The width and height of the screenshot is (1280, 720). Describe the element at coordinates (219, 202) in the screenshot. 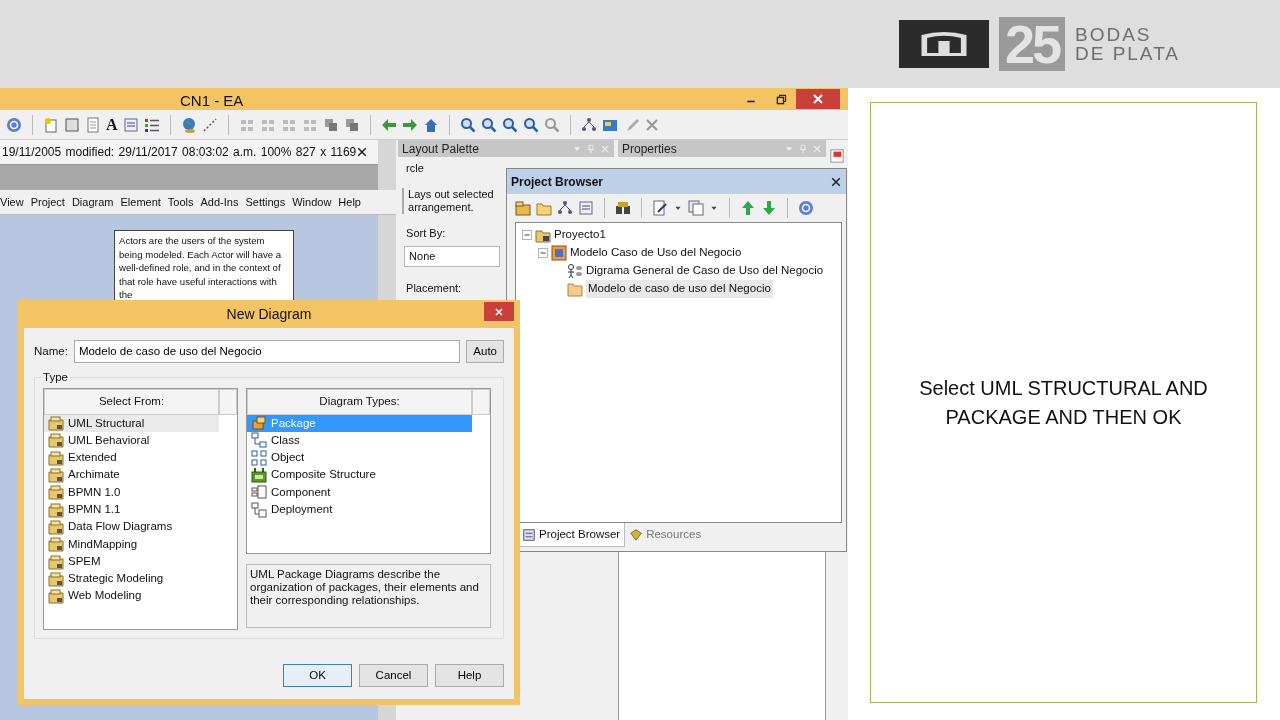

I see `menu-item: Add-Ins` at that location.